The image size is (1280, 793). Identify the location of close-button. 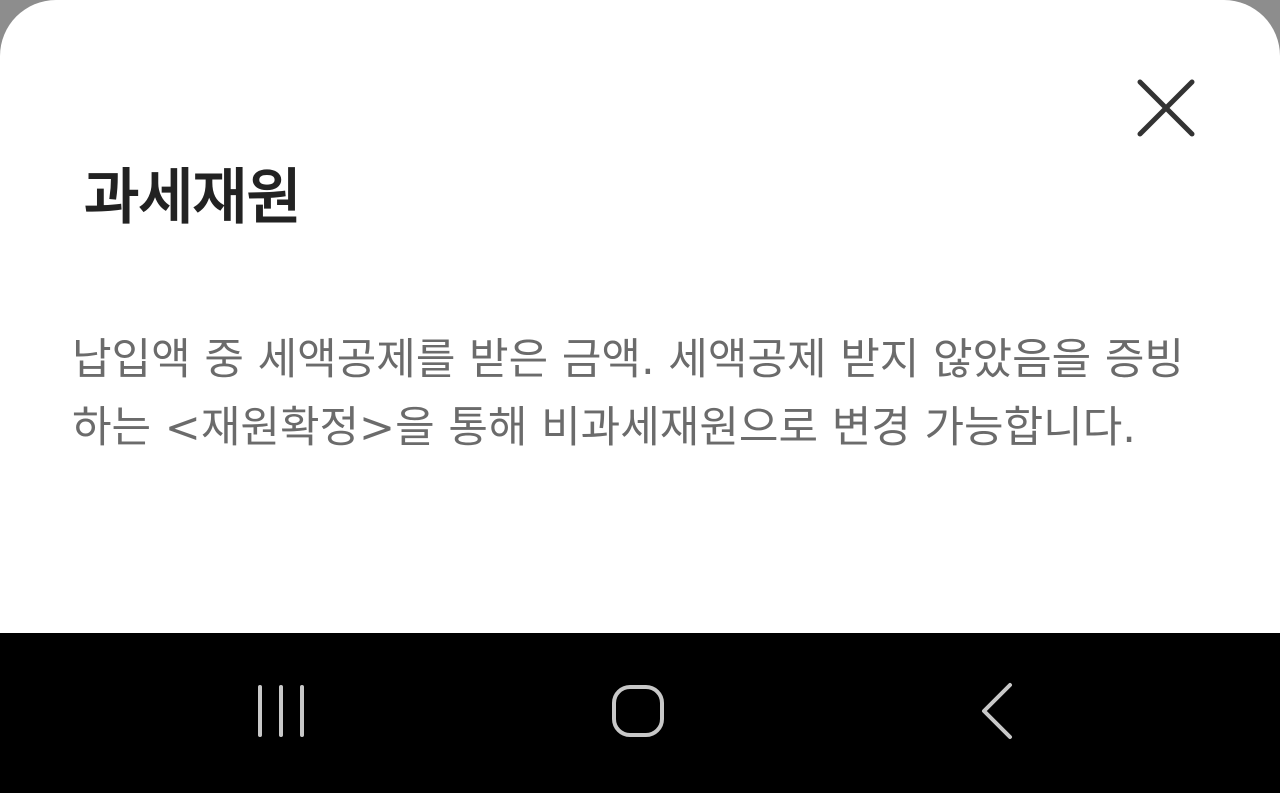
(1166, 108).